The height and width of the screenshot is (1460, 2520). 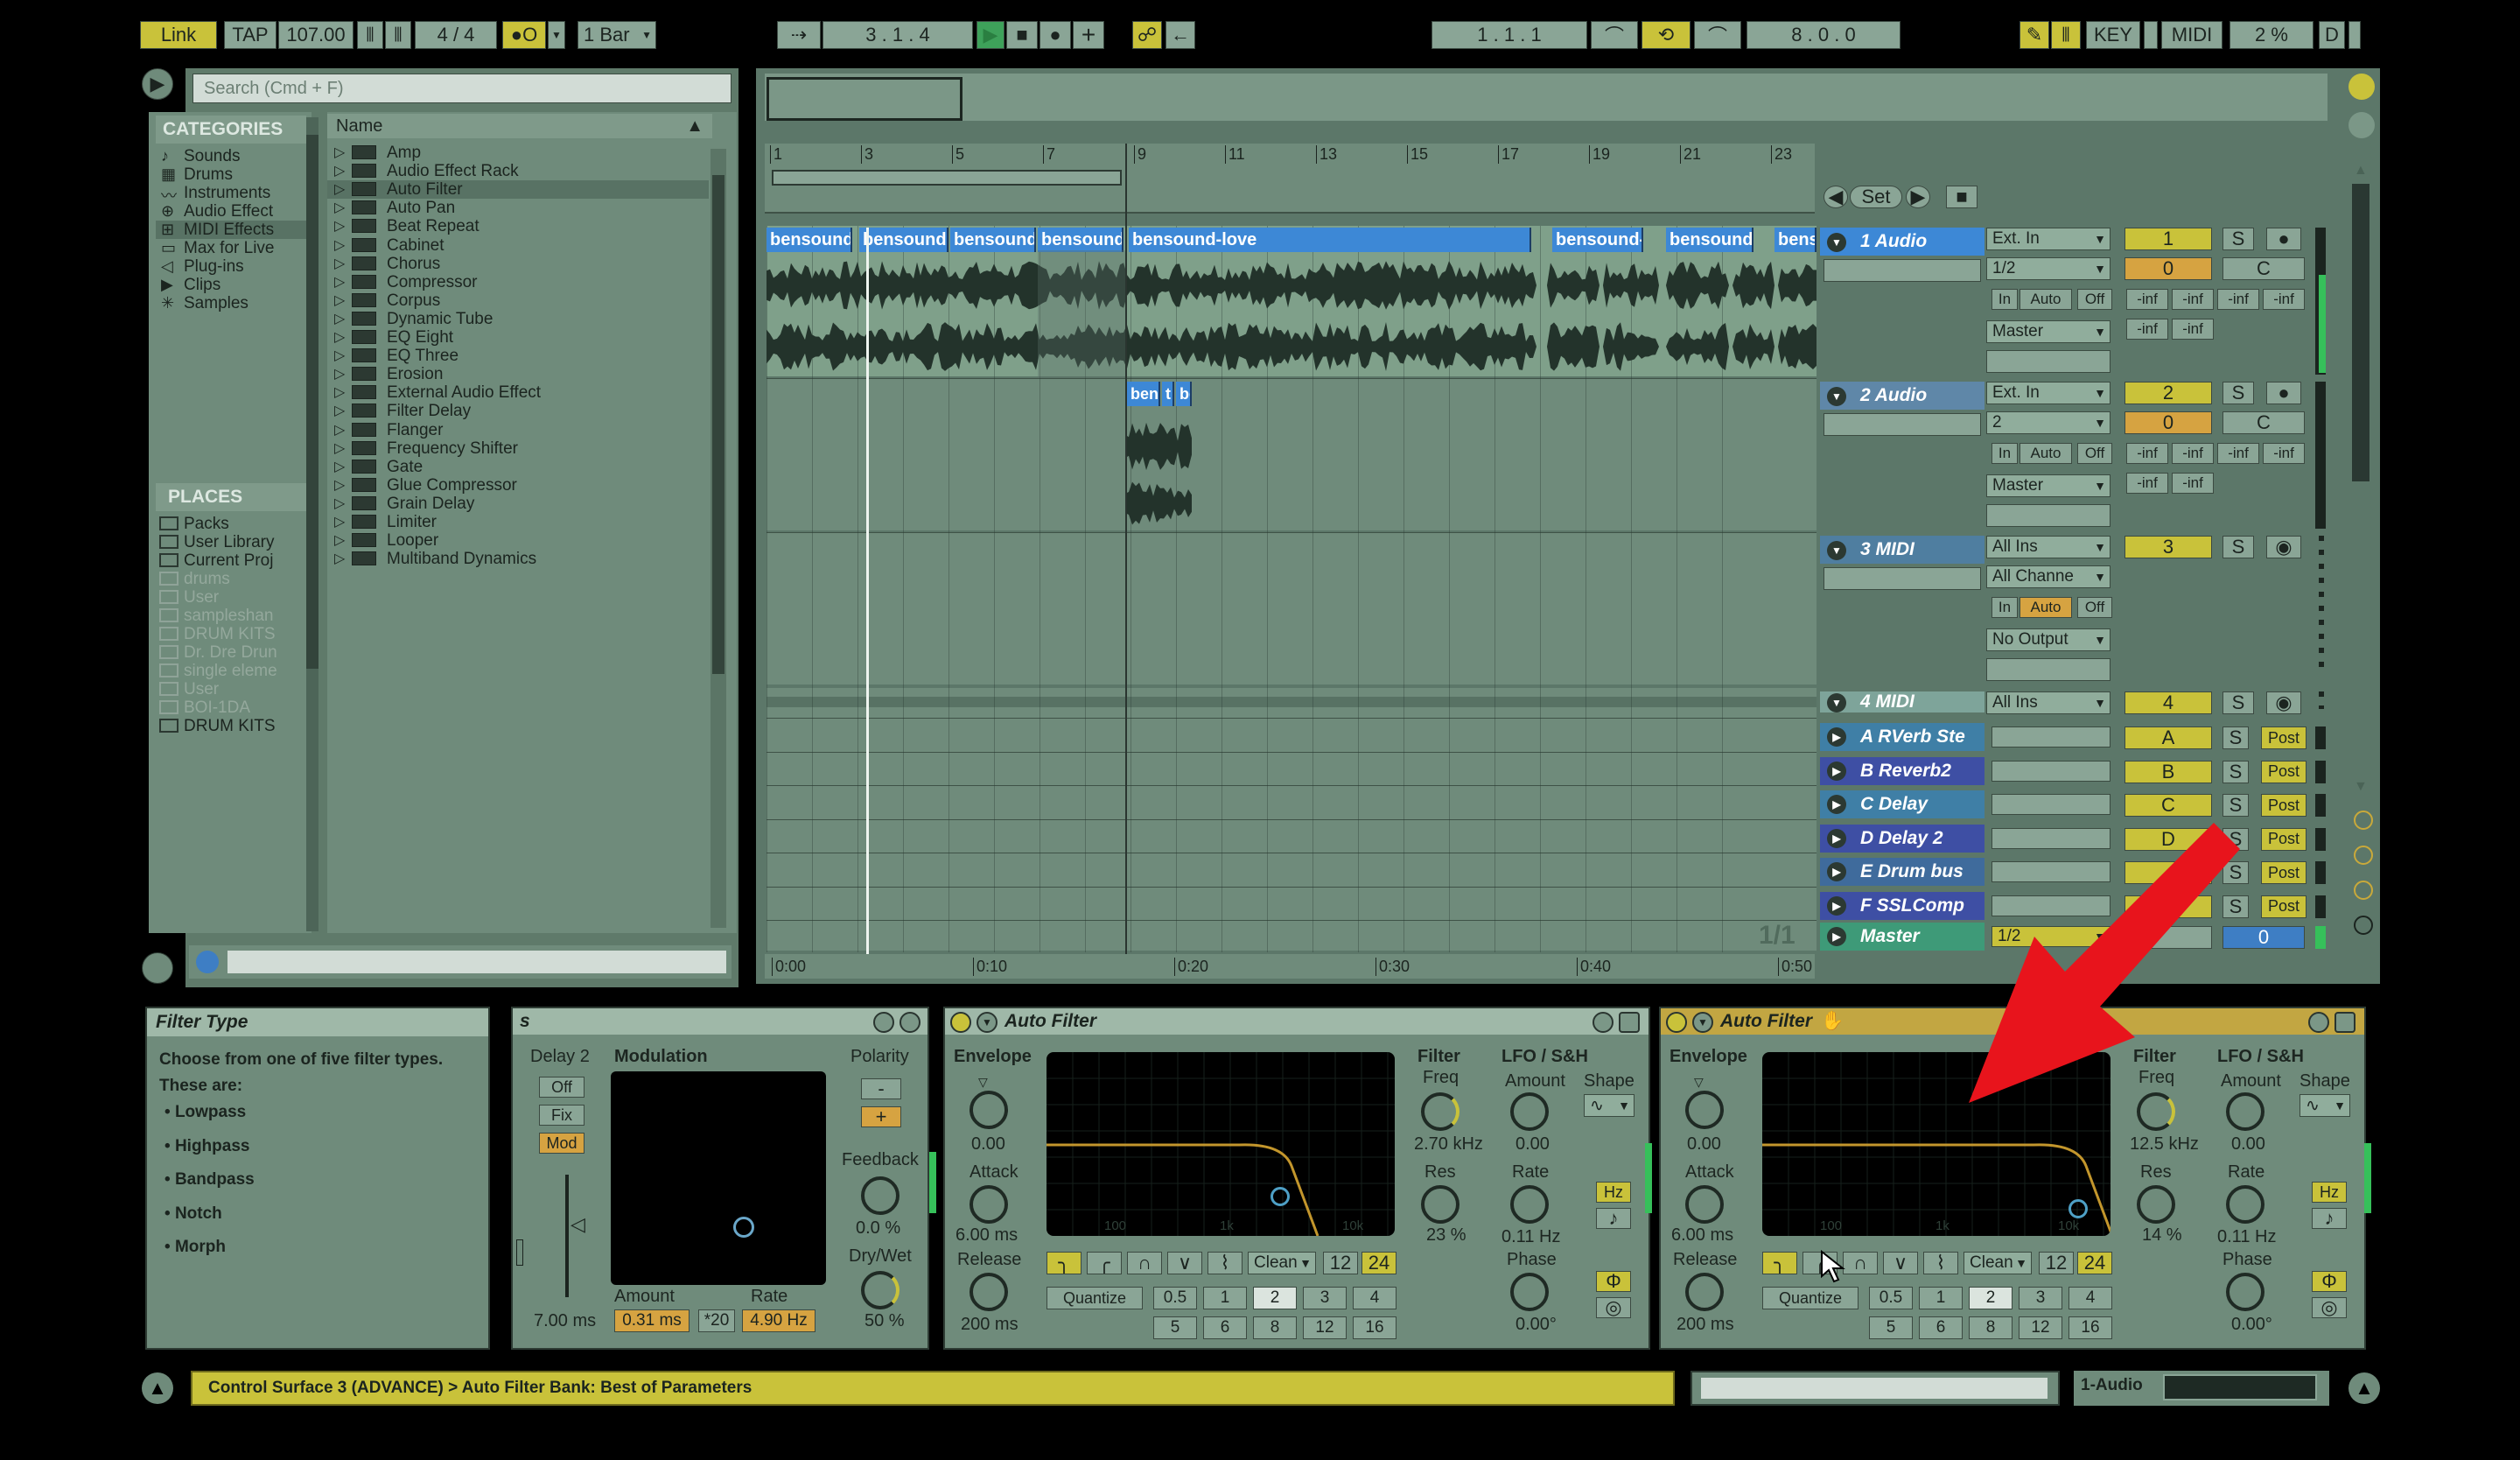 I want to click on lfo-shape-menu: ∿, so click(x=1609, y=1105).